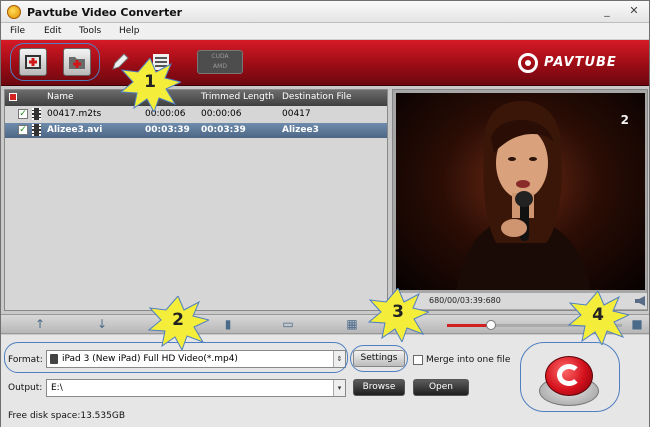 This screenshot has width=650, height=427. I want to click on menu-bar: File Edit Tools Help, so click(325, 31).